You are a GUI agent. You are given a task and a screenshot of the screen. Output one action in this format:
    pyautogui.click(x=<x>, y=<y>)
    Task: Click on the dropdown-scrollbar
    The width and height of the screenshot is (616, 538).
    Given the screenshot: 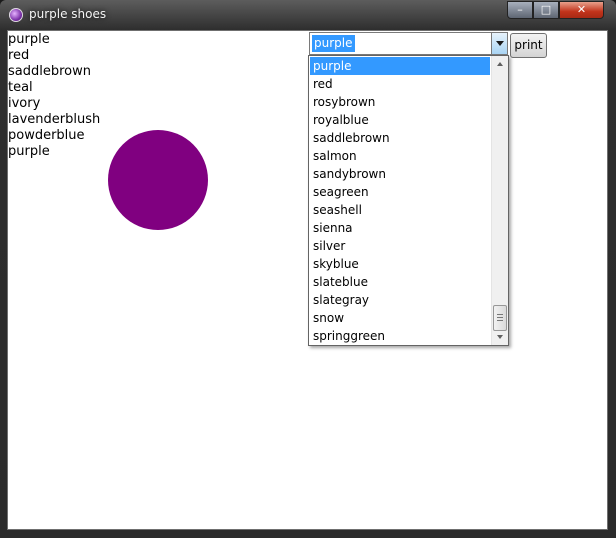 What is the action you would take?
    pyautogui.click(x=499, y=200)
    